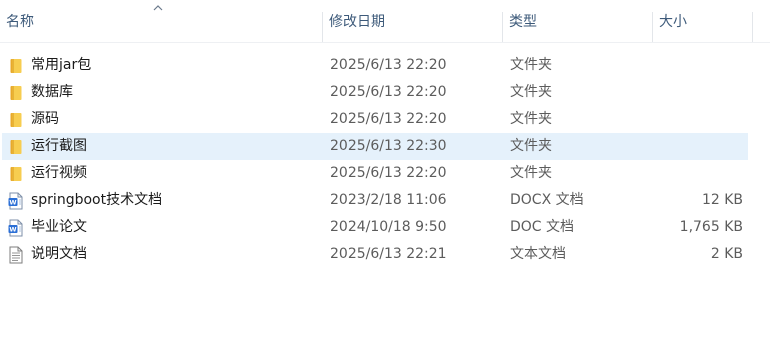 Image resolution: width=770 pixels, height=340 pixels. What do you see at coordinates (702, 21) in the screenshot?
I see `column-header-size: 大小` at bounding box center [702, 21].